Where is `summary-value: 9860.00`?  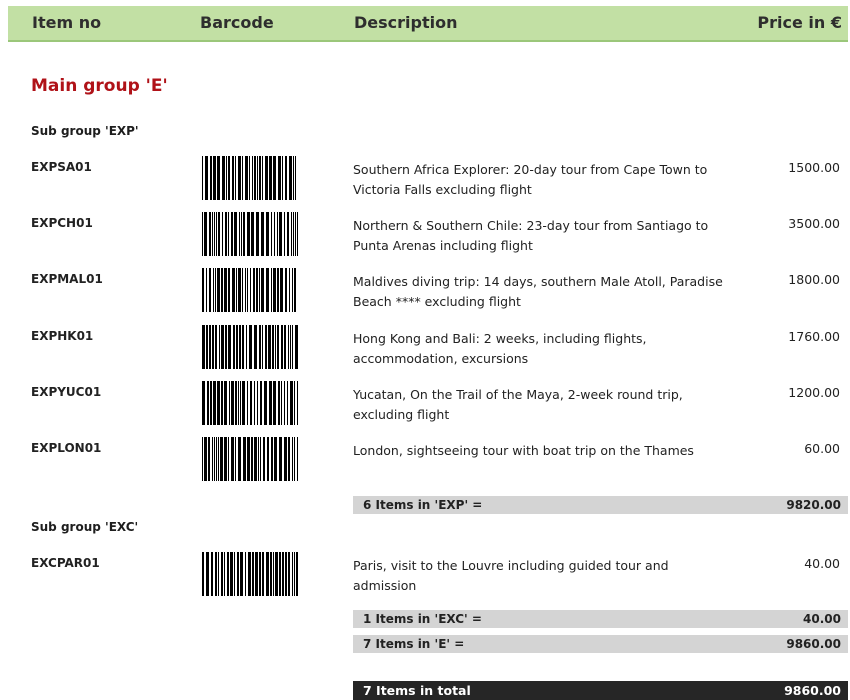 summary-value: 9860.00 is located at coordinates (813, 644).